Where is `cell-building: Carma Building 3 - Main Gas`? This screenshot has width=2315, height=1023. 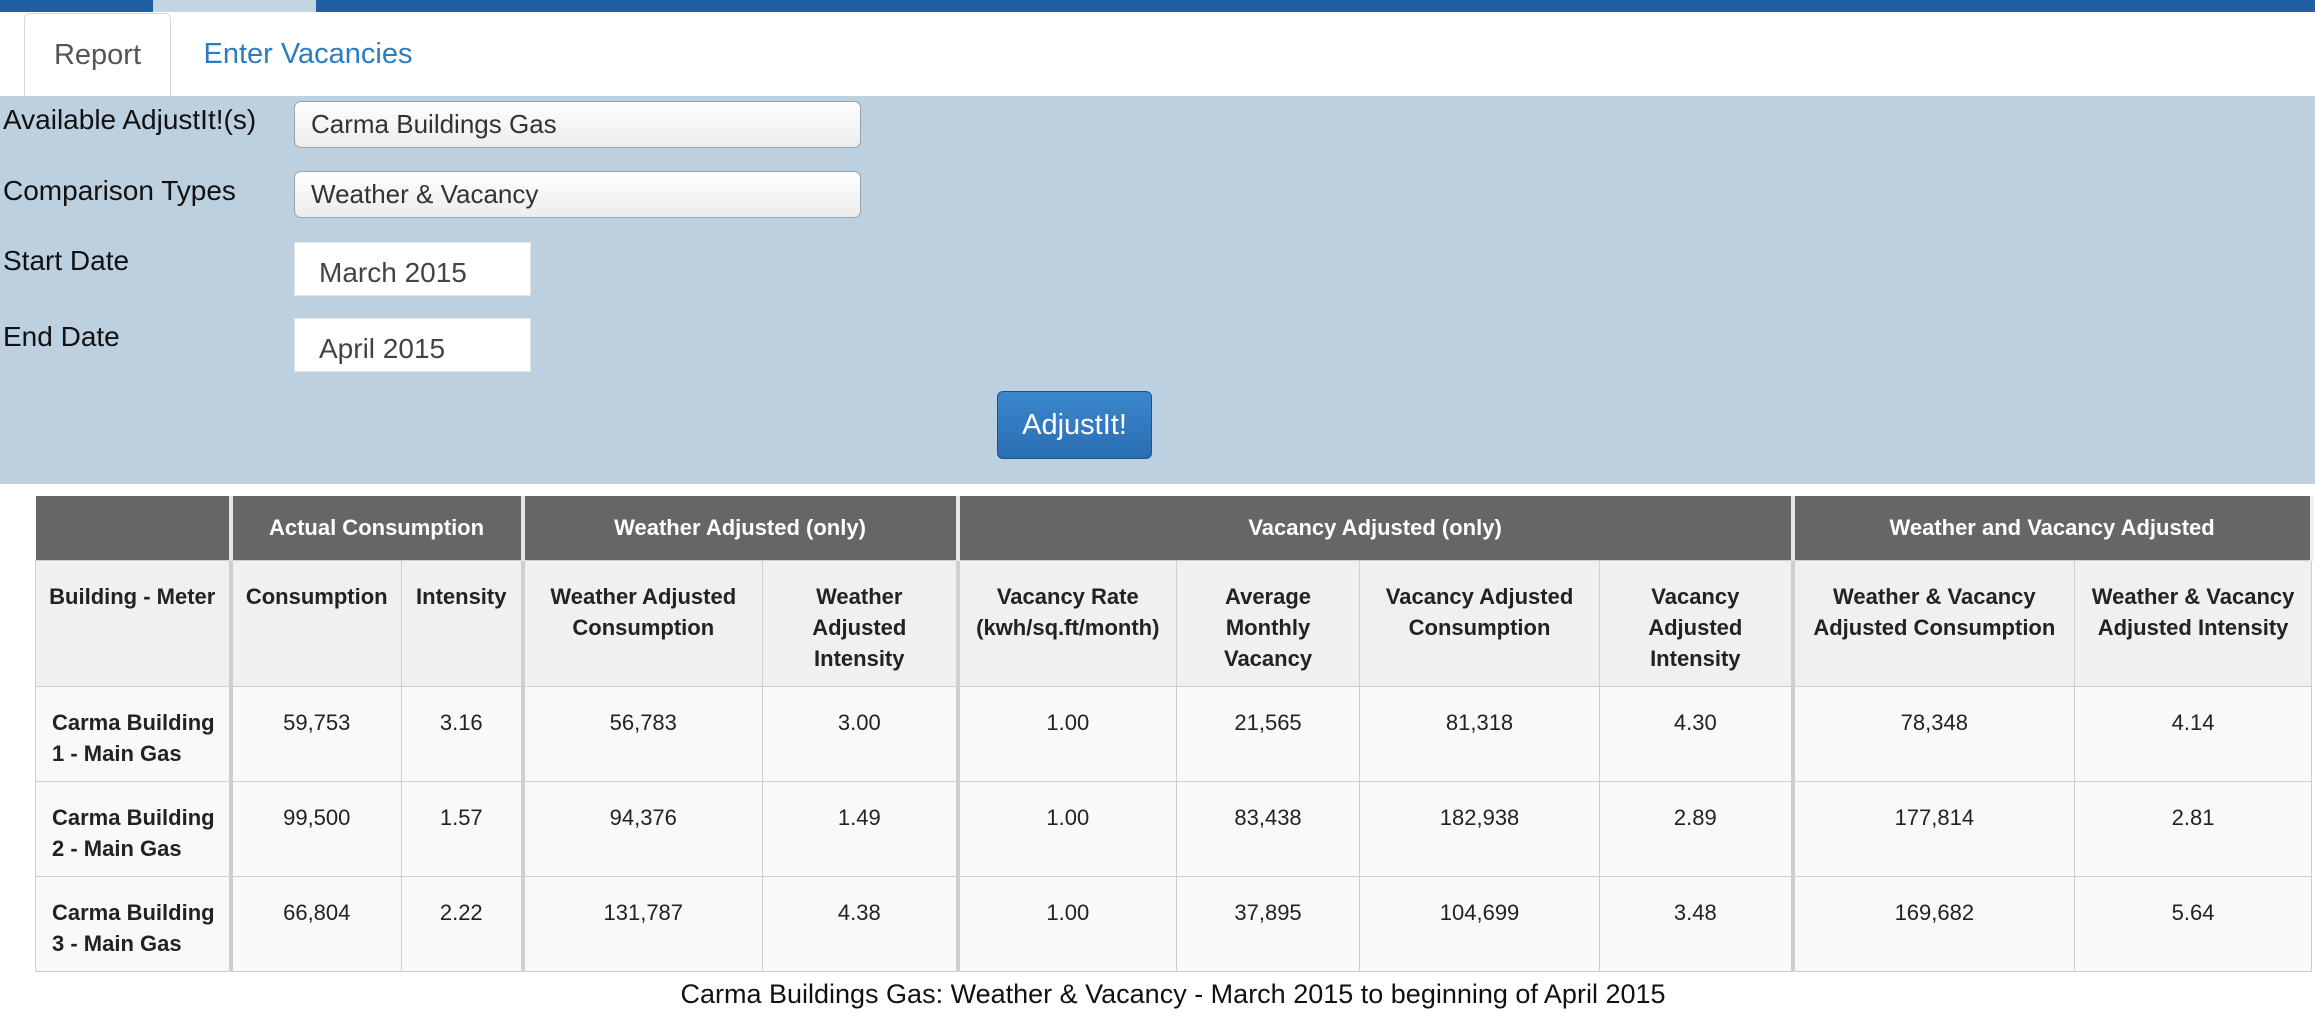
cell-building: Carma Building 3 - Main Gas is located at coordinates (134, 923).